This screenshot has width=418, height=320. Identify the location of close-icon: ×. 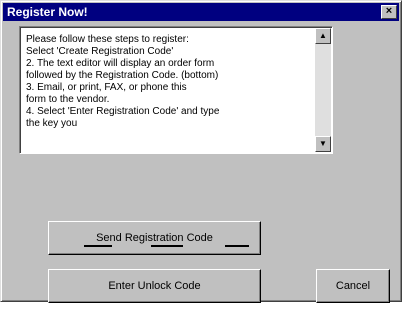
(389, 11).